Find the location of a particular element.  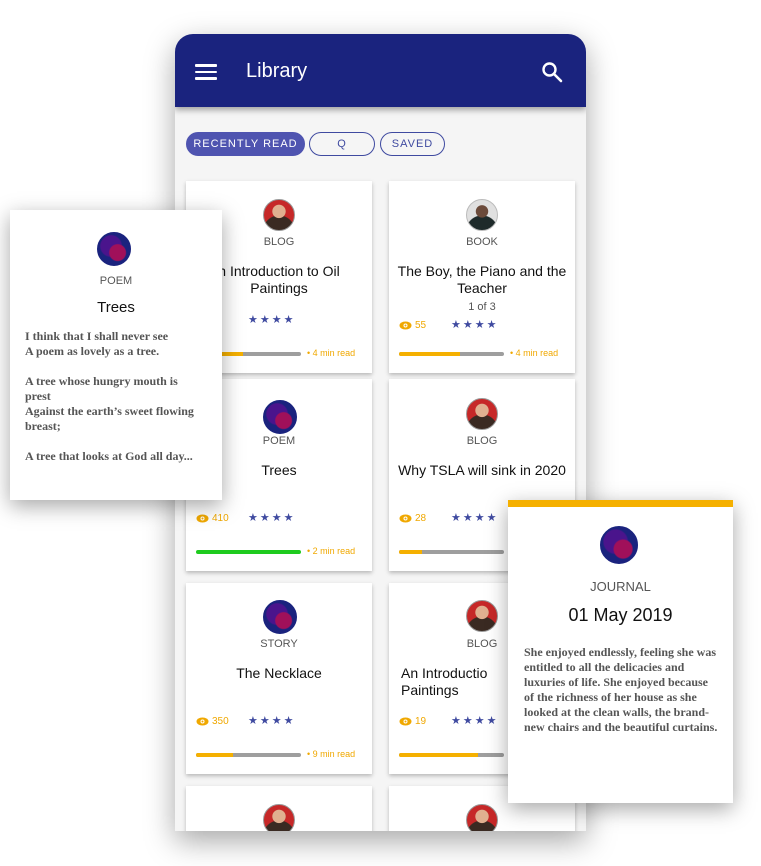

card-title: Why TSLA will sink in 2020 is located at coordinates (482, 470).